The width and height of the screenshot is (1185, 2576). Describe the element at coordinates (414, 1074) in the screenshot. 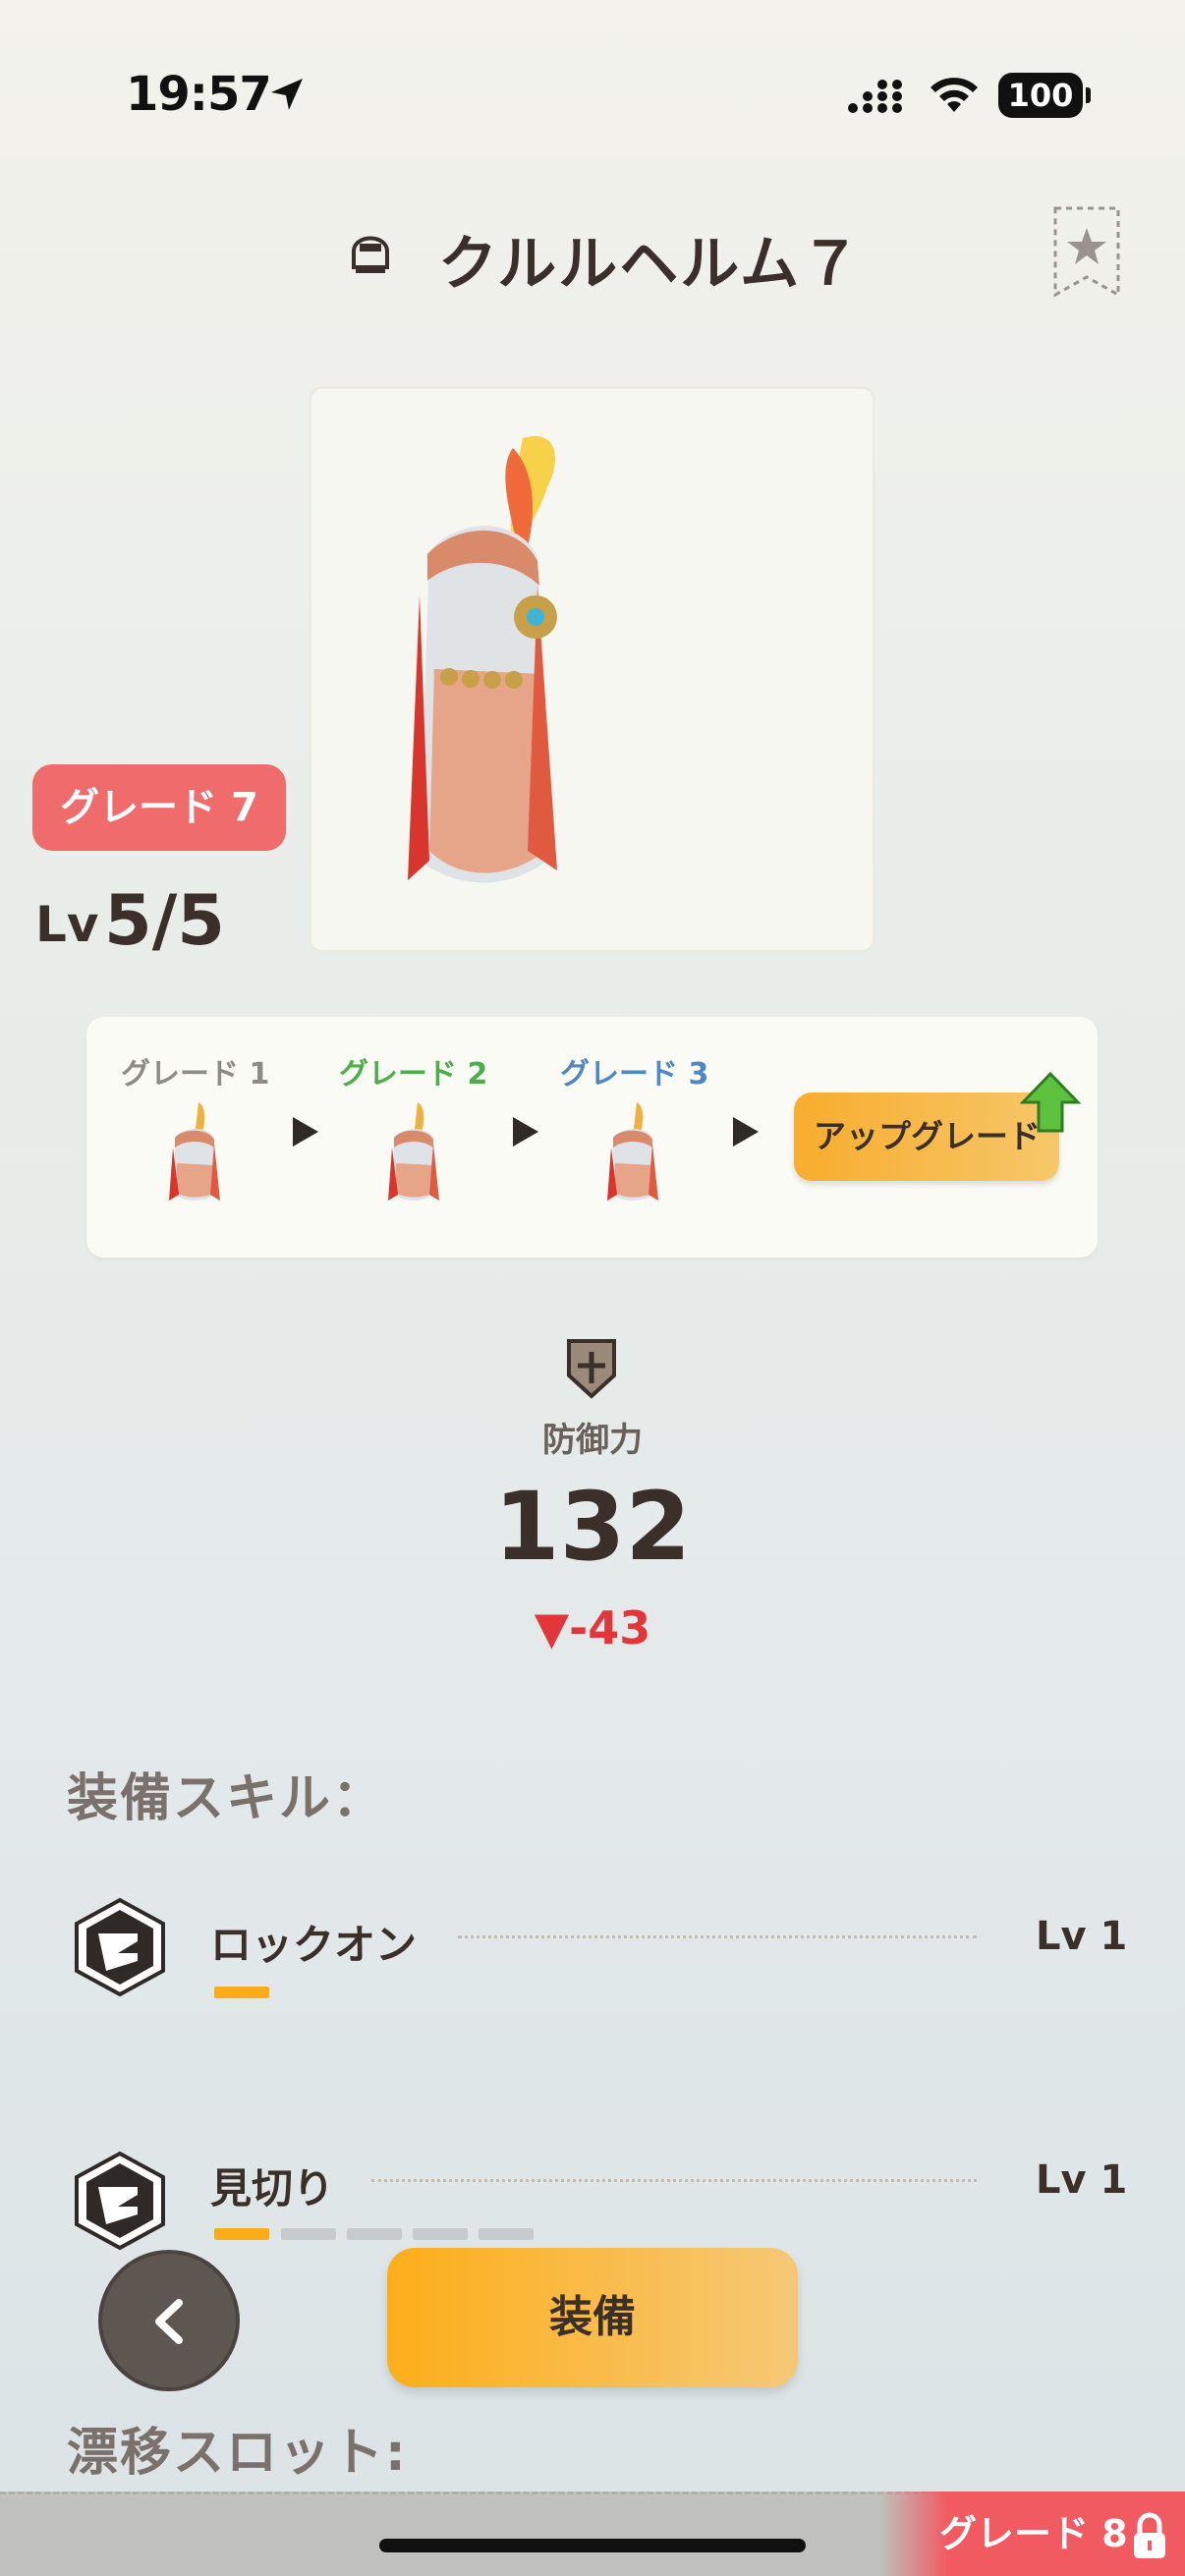

I see `grade-2-label: グレード 2` at that location.